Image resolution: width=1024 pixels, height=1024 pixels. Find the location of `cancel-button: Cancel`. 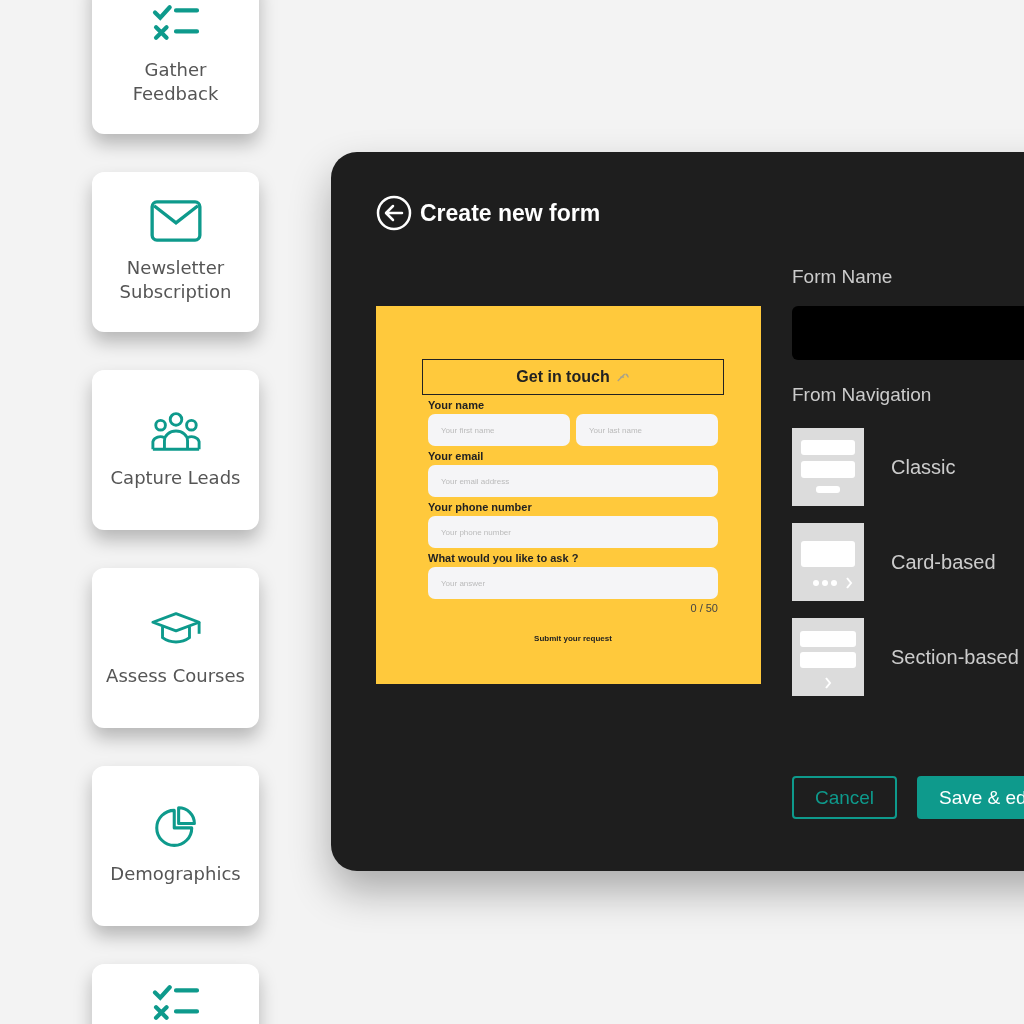

cancel-button: Cancel is located at coordinates (844, 797).